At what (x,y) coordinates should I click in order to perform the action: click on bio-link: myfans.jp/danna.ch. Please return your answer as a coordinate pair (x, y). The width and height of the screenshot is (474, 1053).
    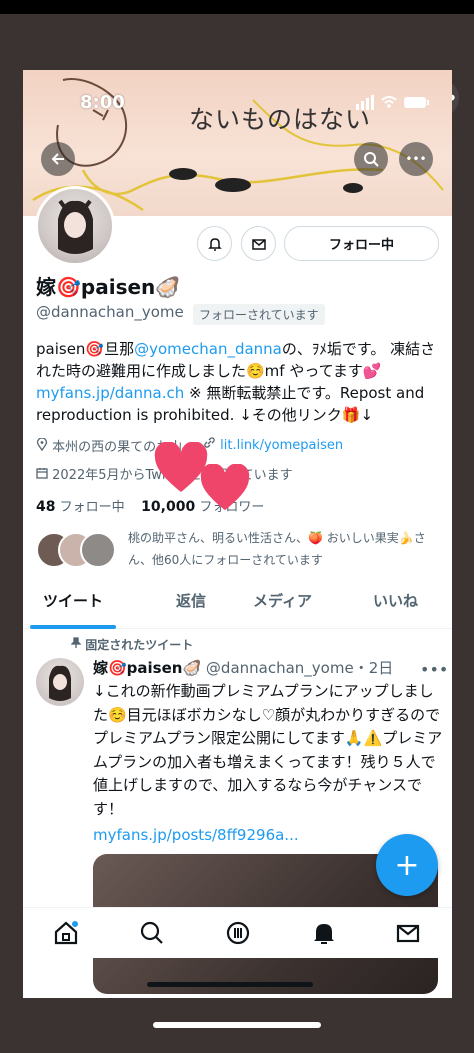
    Looking at the image, I should click on (110, 393).